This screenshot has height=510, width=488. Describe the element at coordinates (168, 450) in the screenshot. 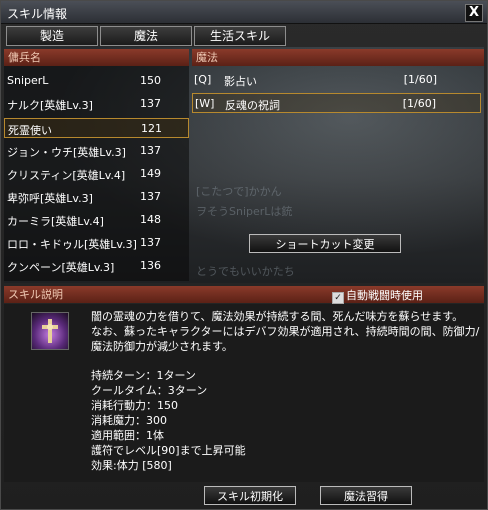

I see `stat-max-level: 護符でレベル[90]まで上昇可能` at that location.